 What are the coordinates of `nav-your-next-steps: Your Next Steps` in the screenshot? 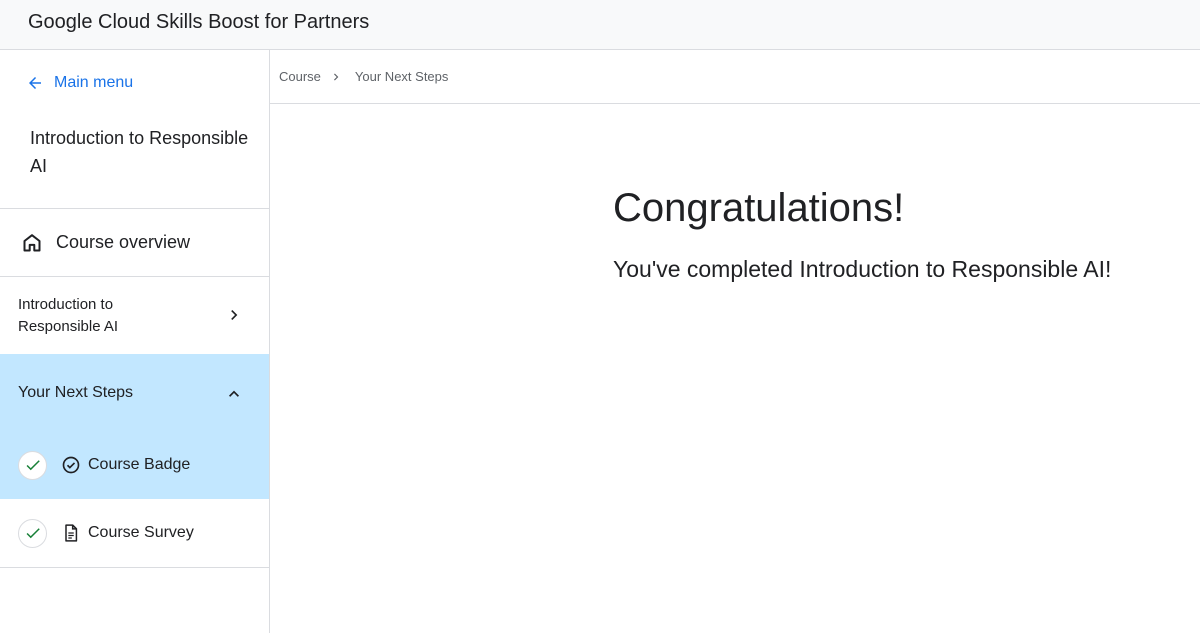 It's located at (134, 392).